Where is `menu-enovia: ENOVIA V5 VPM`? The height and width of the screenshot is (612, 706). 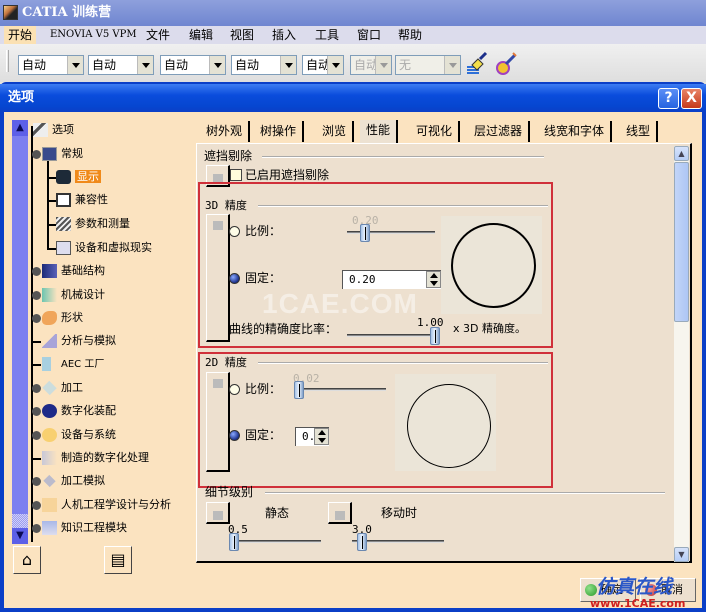
menu-enovia: ENOVIA V5 VPM is located at coordinates (93, 35).